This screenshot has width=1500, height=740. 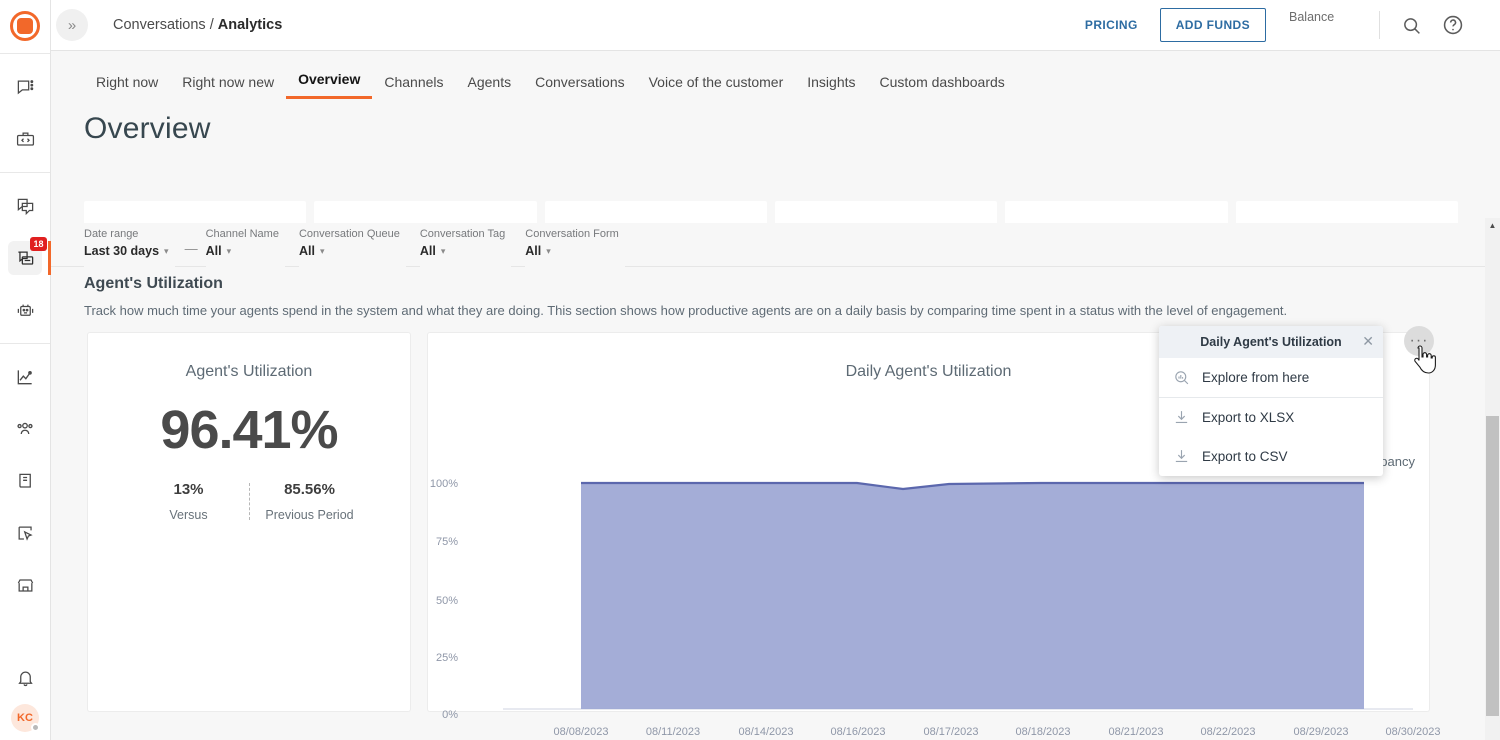 I want to click on sidebar-item-chat, so click(x=25, y=87).